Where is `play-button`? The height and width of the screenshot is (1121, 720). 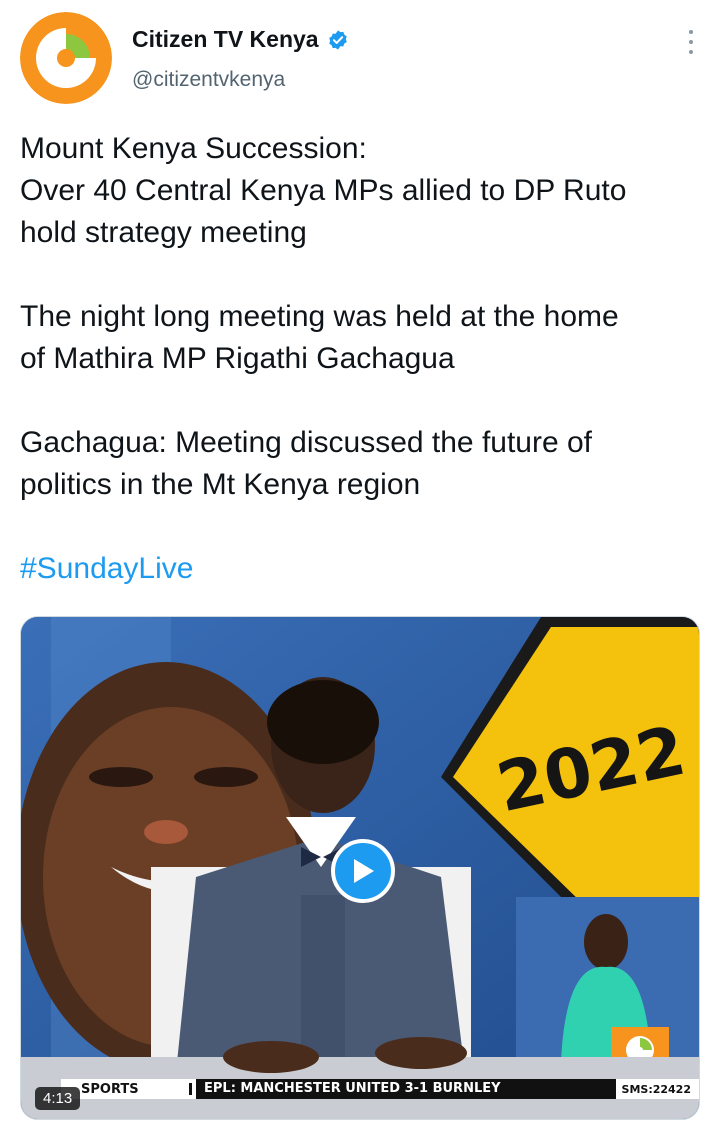 play-button is located at coordinates (363, 871).